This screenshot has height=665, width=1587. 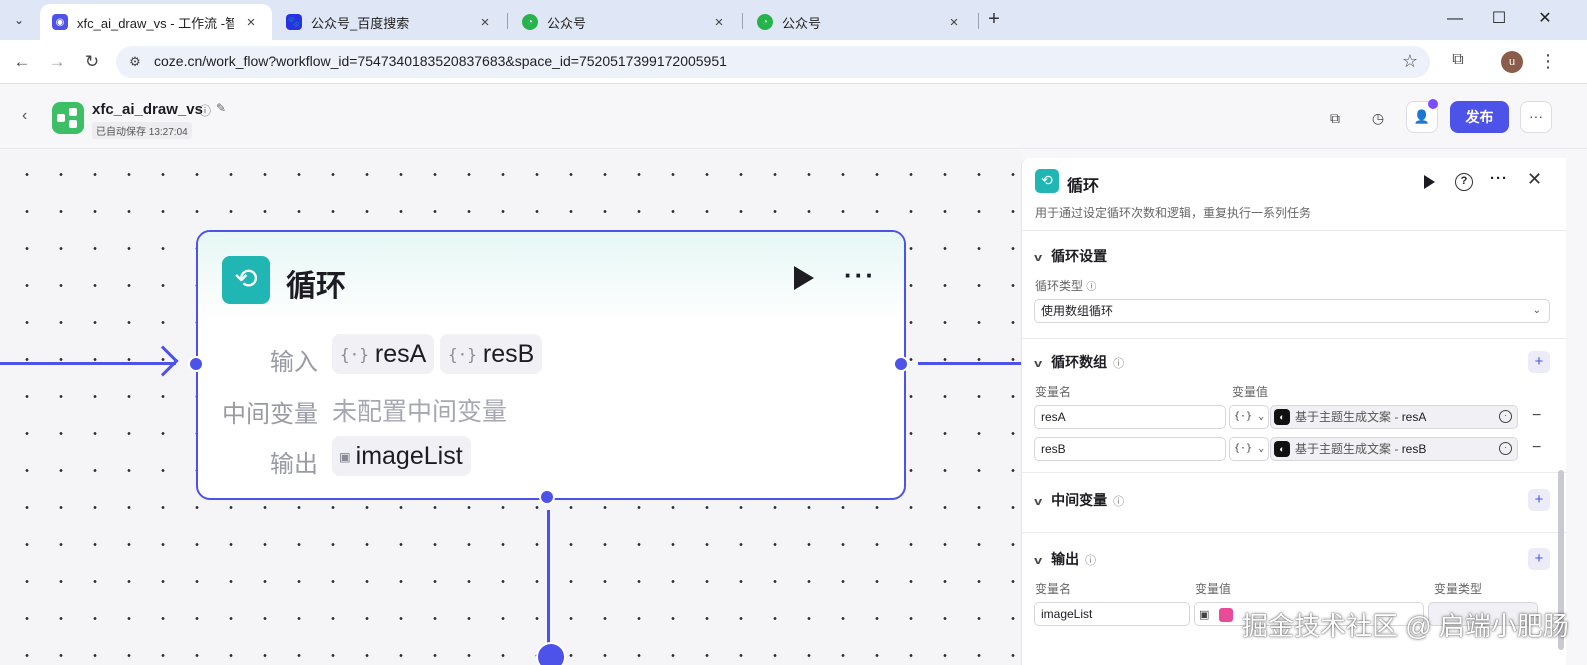 What do you see at coordinates (270, 414) in the screenshot?
I see `intermediate-label: 中间变量` at bounding box center [270, 414].